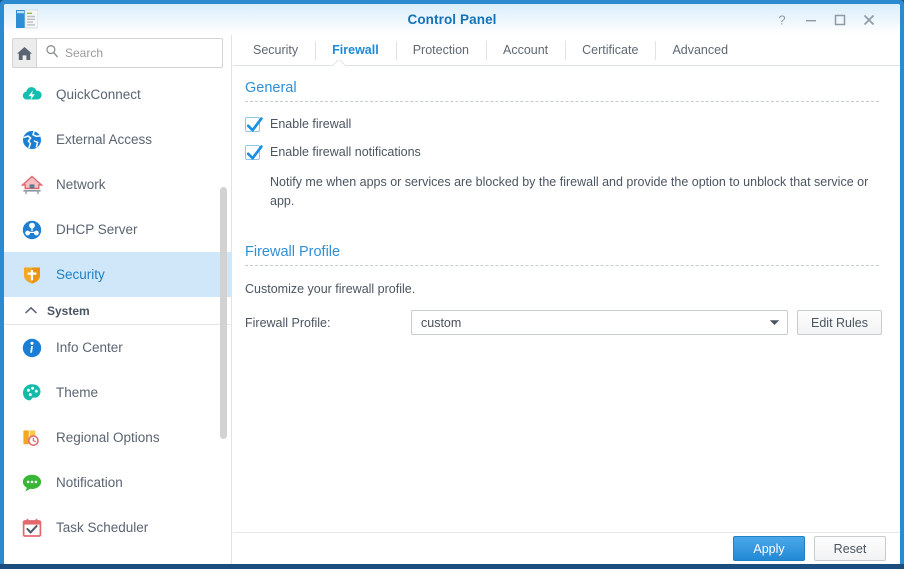  What do you see at coordinates (108, 437) in the screenshot?
I see `sidebar-item-label: Regional Options` at bounding box center [108, 437].